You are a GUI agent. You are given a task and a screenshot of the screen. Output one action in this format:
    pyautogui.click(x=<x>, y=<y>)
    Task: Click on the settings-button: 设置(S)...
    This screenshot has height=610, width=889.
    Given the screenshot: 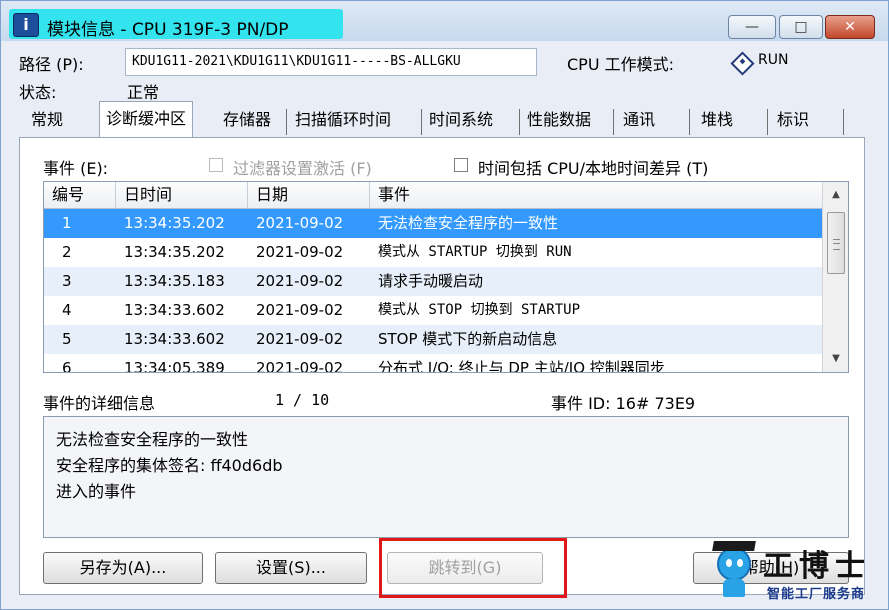 What is the action you would take?
    pyautogui.click(x=291, y=568)
    